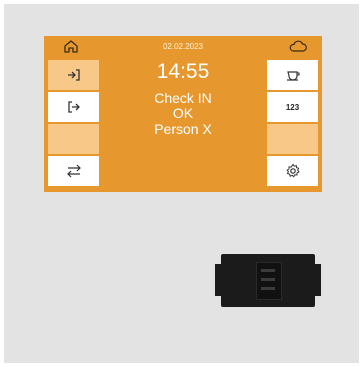 Image resolution: width=363 pixels, height=367 pixels. I want to click on reader-mount-left, so click(219, 280).